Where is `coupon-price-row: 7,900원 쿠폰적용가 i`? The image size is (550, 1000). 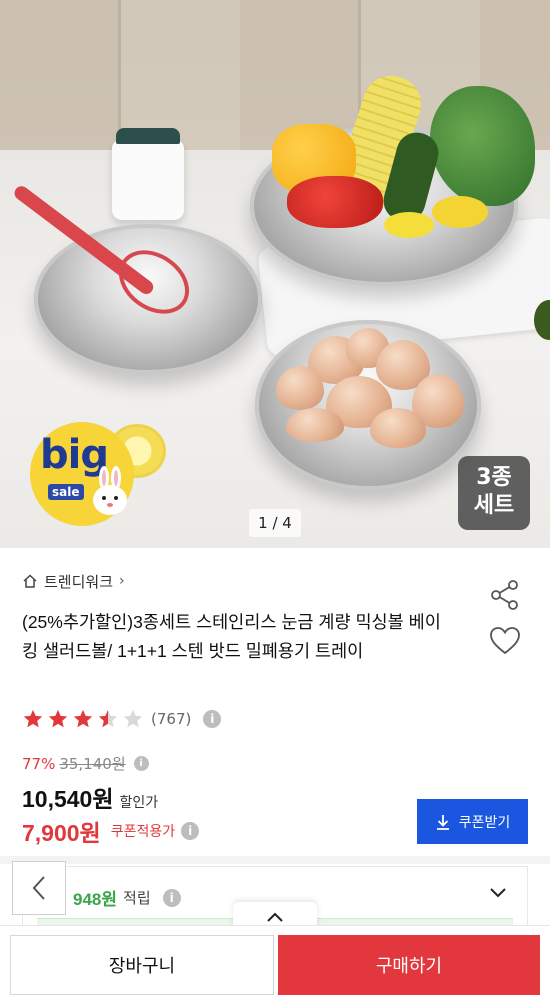 coupon-price-row: 7,900원 쿠폰적용가 i is located at coordinates (111, 831).